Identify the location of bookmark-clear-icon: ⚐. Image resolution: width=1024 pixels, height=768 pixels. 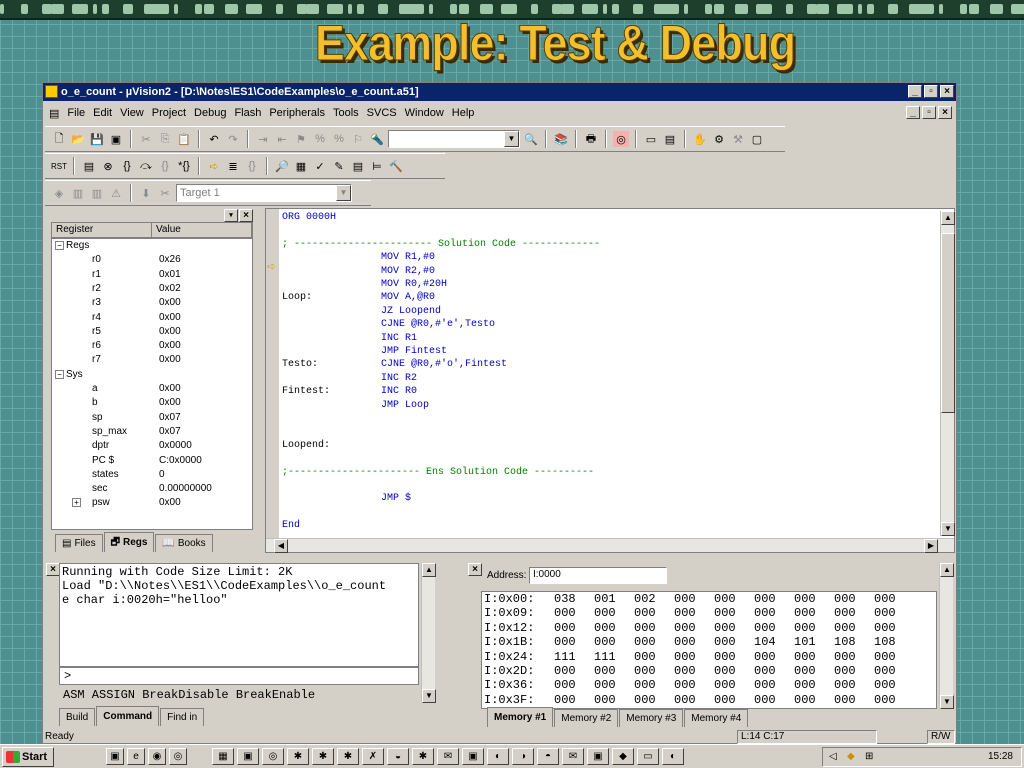
(358, 139).